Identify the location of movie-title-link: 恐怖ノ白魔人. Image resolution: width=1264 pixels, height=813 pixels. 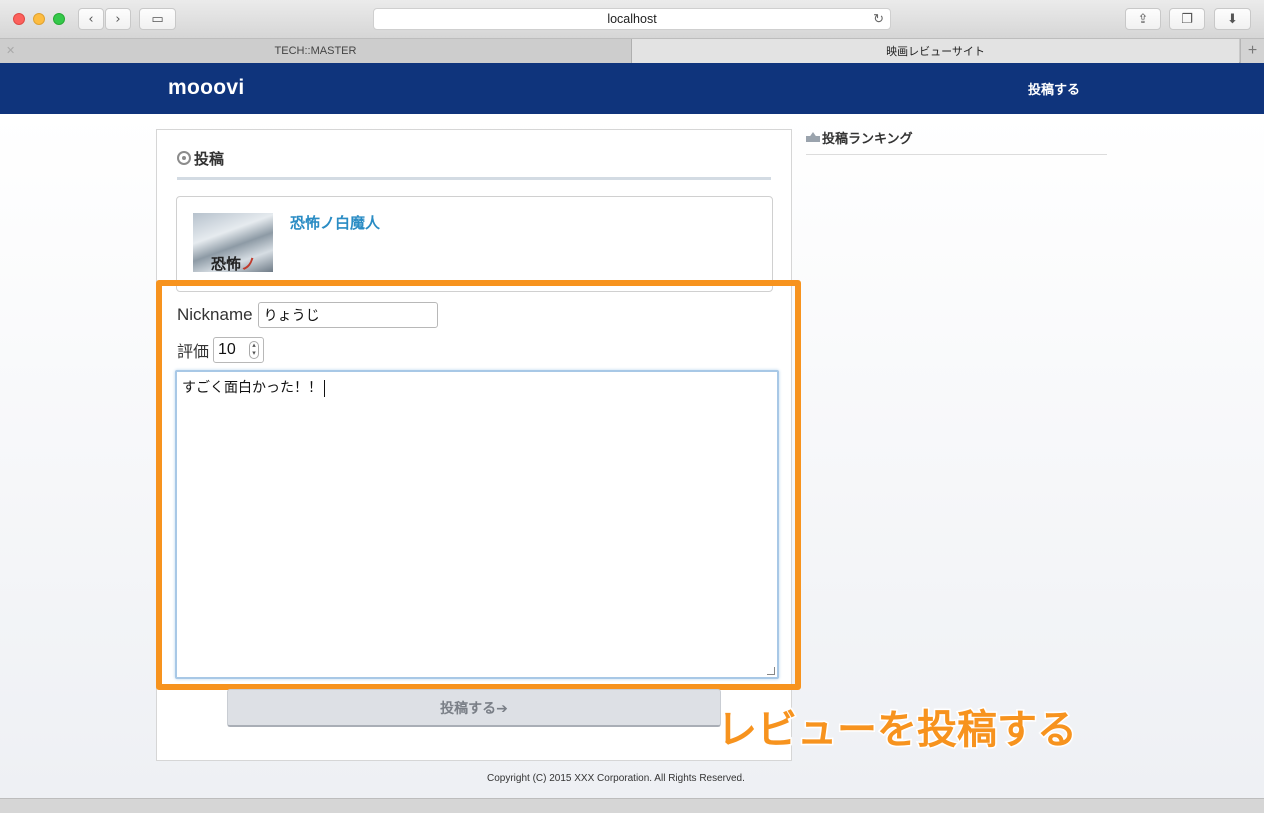
(335, 222).